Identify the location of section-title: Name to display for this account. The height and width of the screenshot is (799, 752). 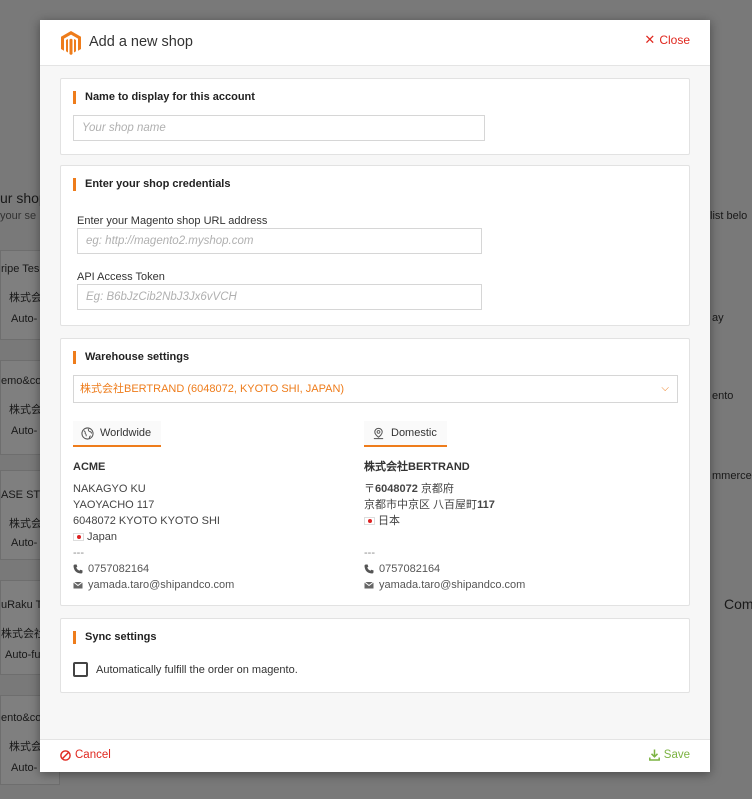
(164, 97).